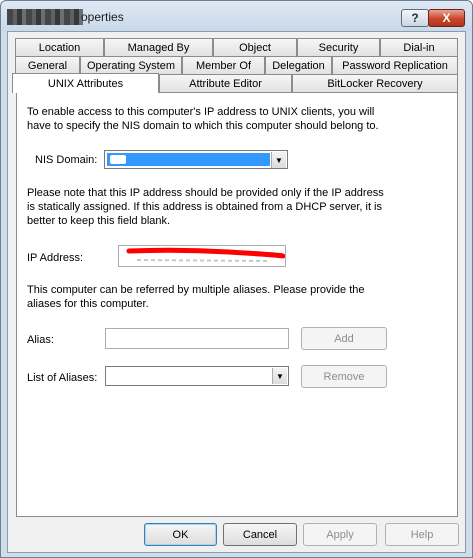  Describe the element at coordinates (66, 160) in the screenshot. I see `nis-domain-label: NIS Domain:` at that location.